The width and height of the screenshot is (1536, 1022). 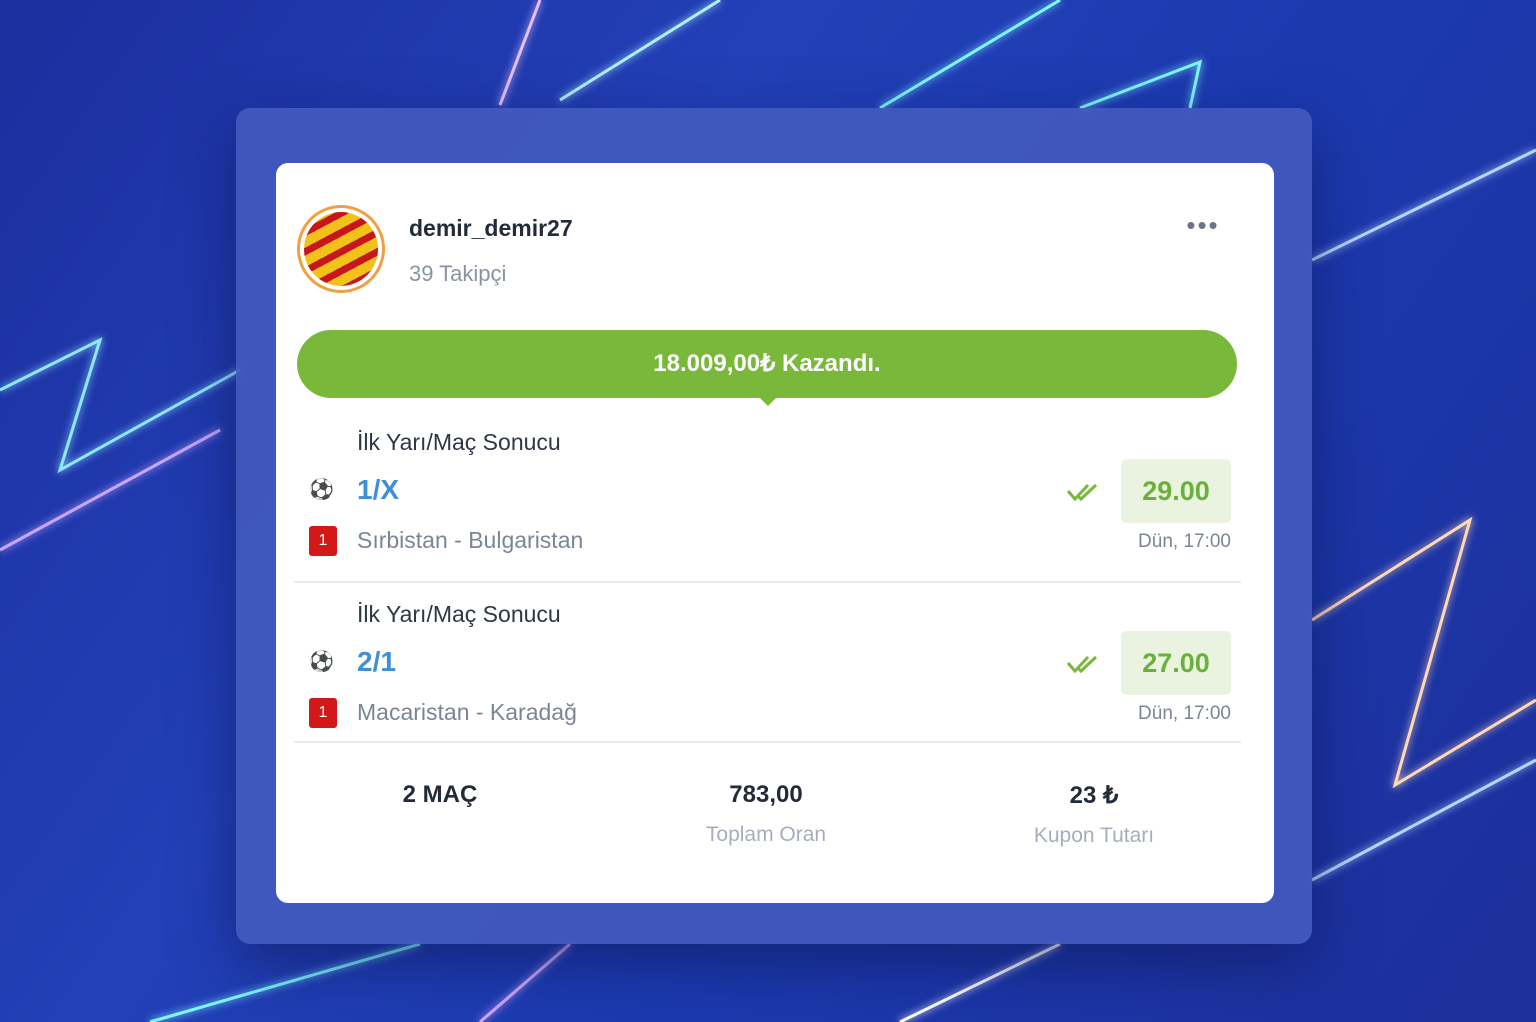 I want to click on bet-odd: 29.00, so click(x=1176, y=491).